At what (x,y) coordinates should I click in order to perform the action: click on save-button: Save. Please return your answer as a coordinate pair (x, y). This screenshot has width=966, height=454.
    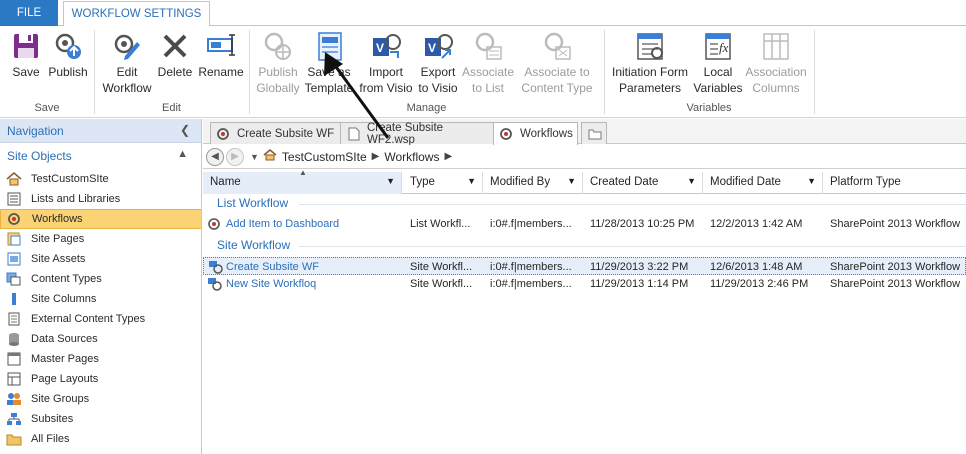
    Looking at the image, I should click on (26, 55).